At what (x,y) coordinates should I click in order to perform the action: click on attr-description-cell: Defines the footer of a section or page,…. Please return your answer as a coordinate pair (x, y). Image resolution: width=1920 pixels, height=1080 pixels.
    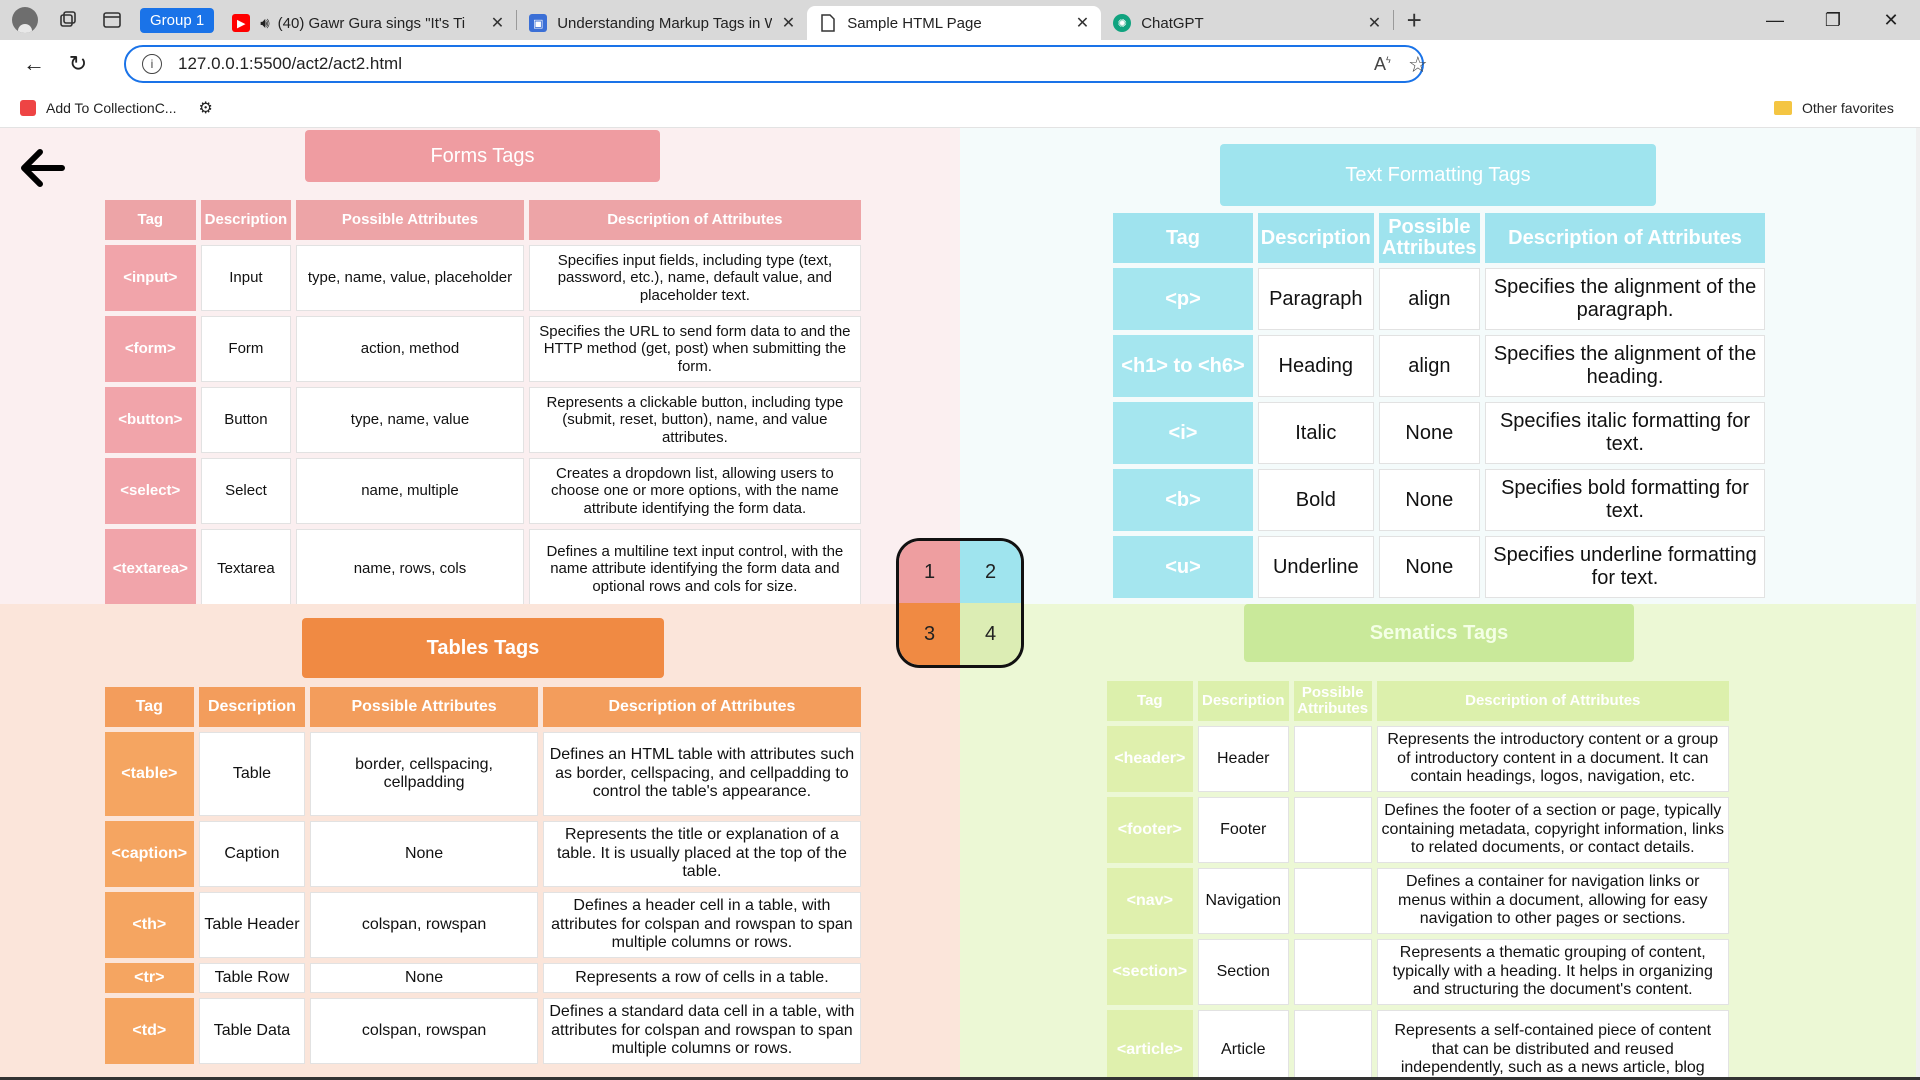
    Looking at the image, I should click on (1552, 830).